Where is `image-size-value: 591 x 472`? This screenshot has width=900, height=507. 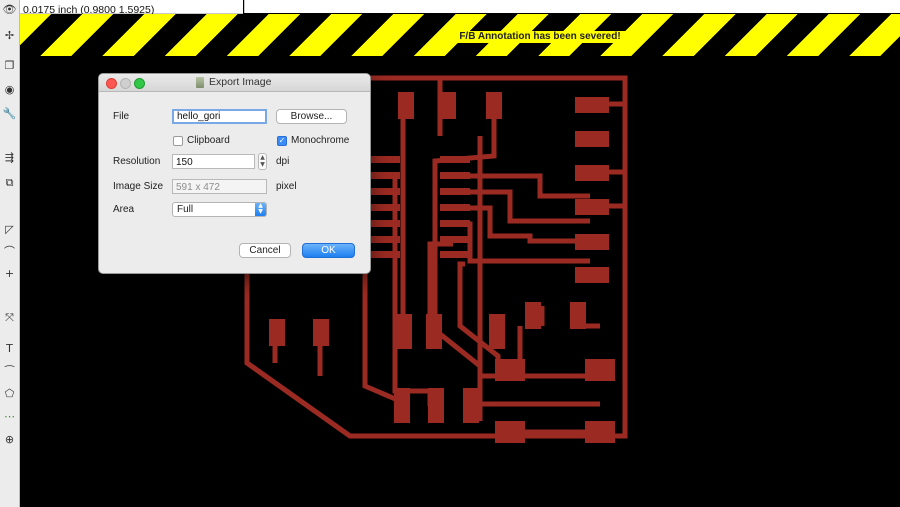 image-size-value: 591 x 472 is located at coordinates (219, 186).